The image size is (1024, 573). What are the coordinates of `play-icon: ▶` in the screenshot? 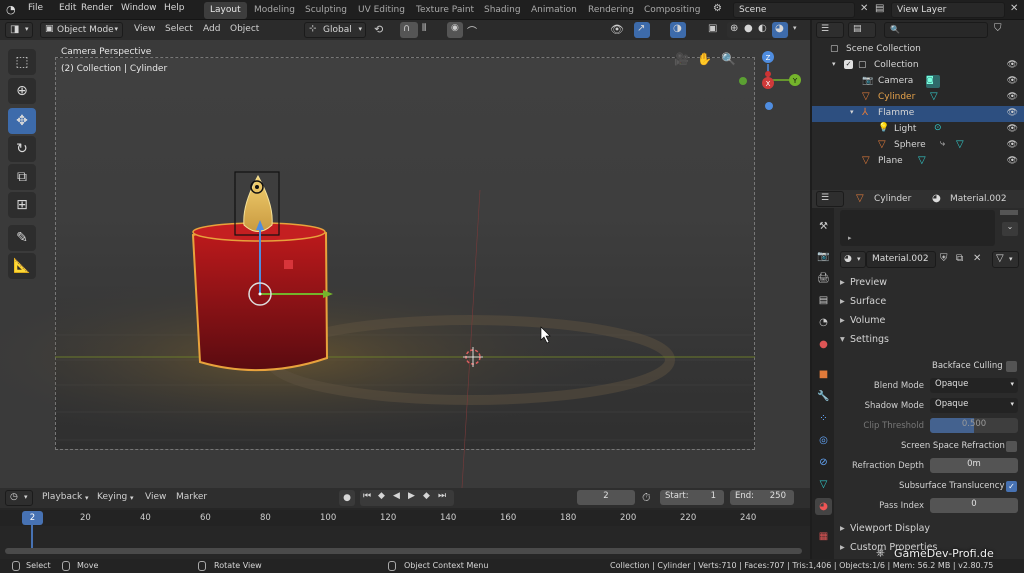 It's located at (411, 496).